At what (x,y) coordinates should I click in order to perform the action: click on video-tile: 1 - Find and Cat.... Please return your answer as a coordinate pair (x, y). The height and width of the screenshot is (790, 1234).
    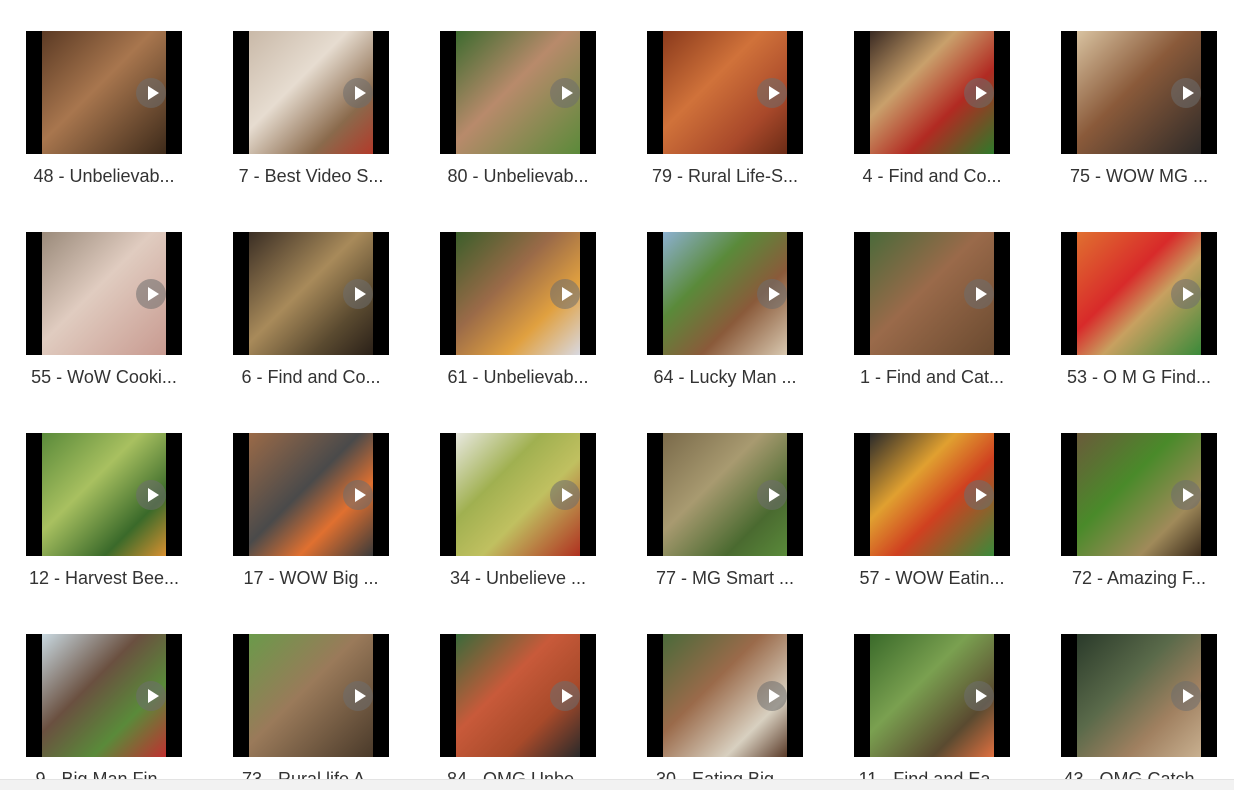
    Looking at the image, I should click on (932, 310).